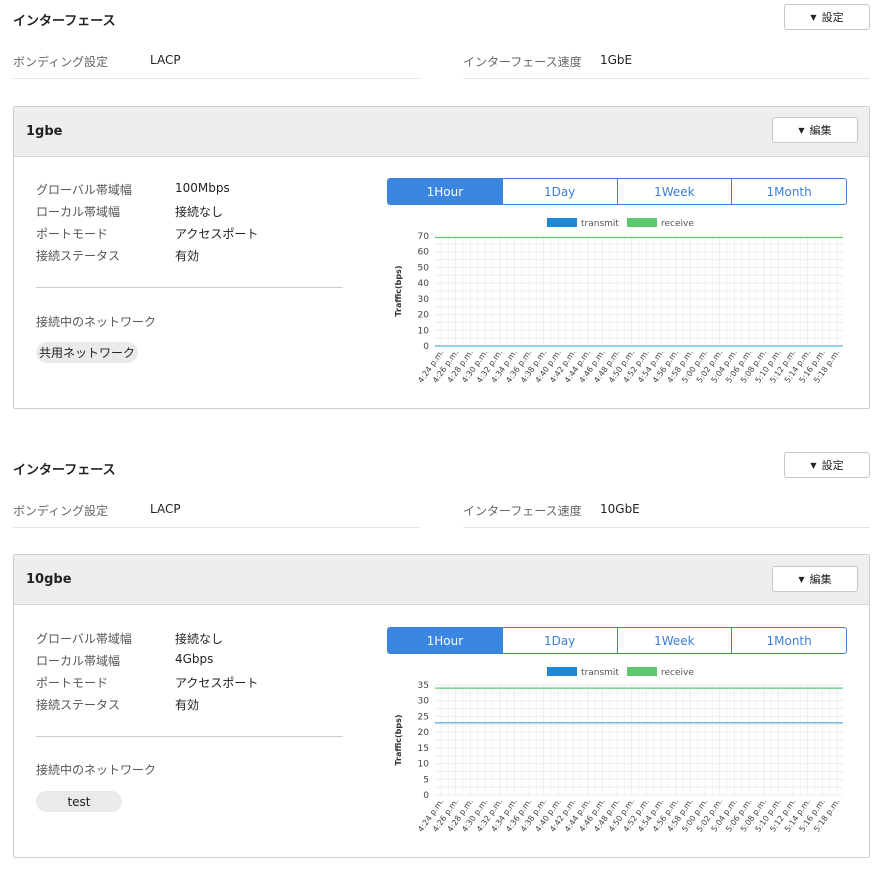 The height and width of the screenshot is (872, 881). I want to click on global-bandwidth-value: 100Mbps, so click(202, 188).